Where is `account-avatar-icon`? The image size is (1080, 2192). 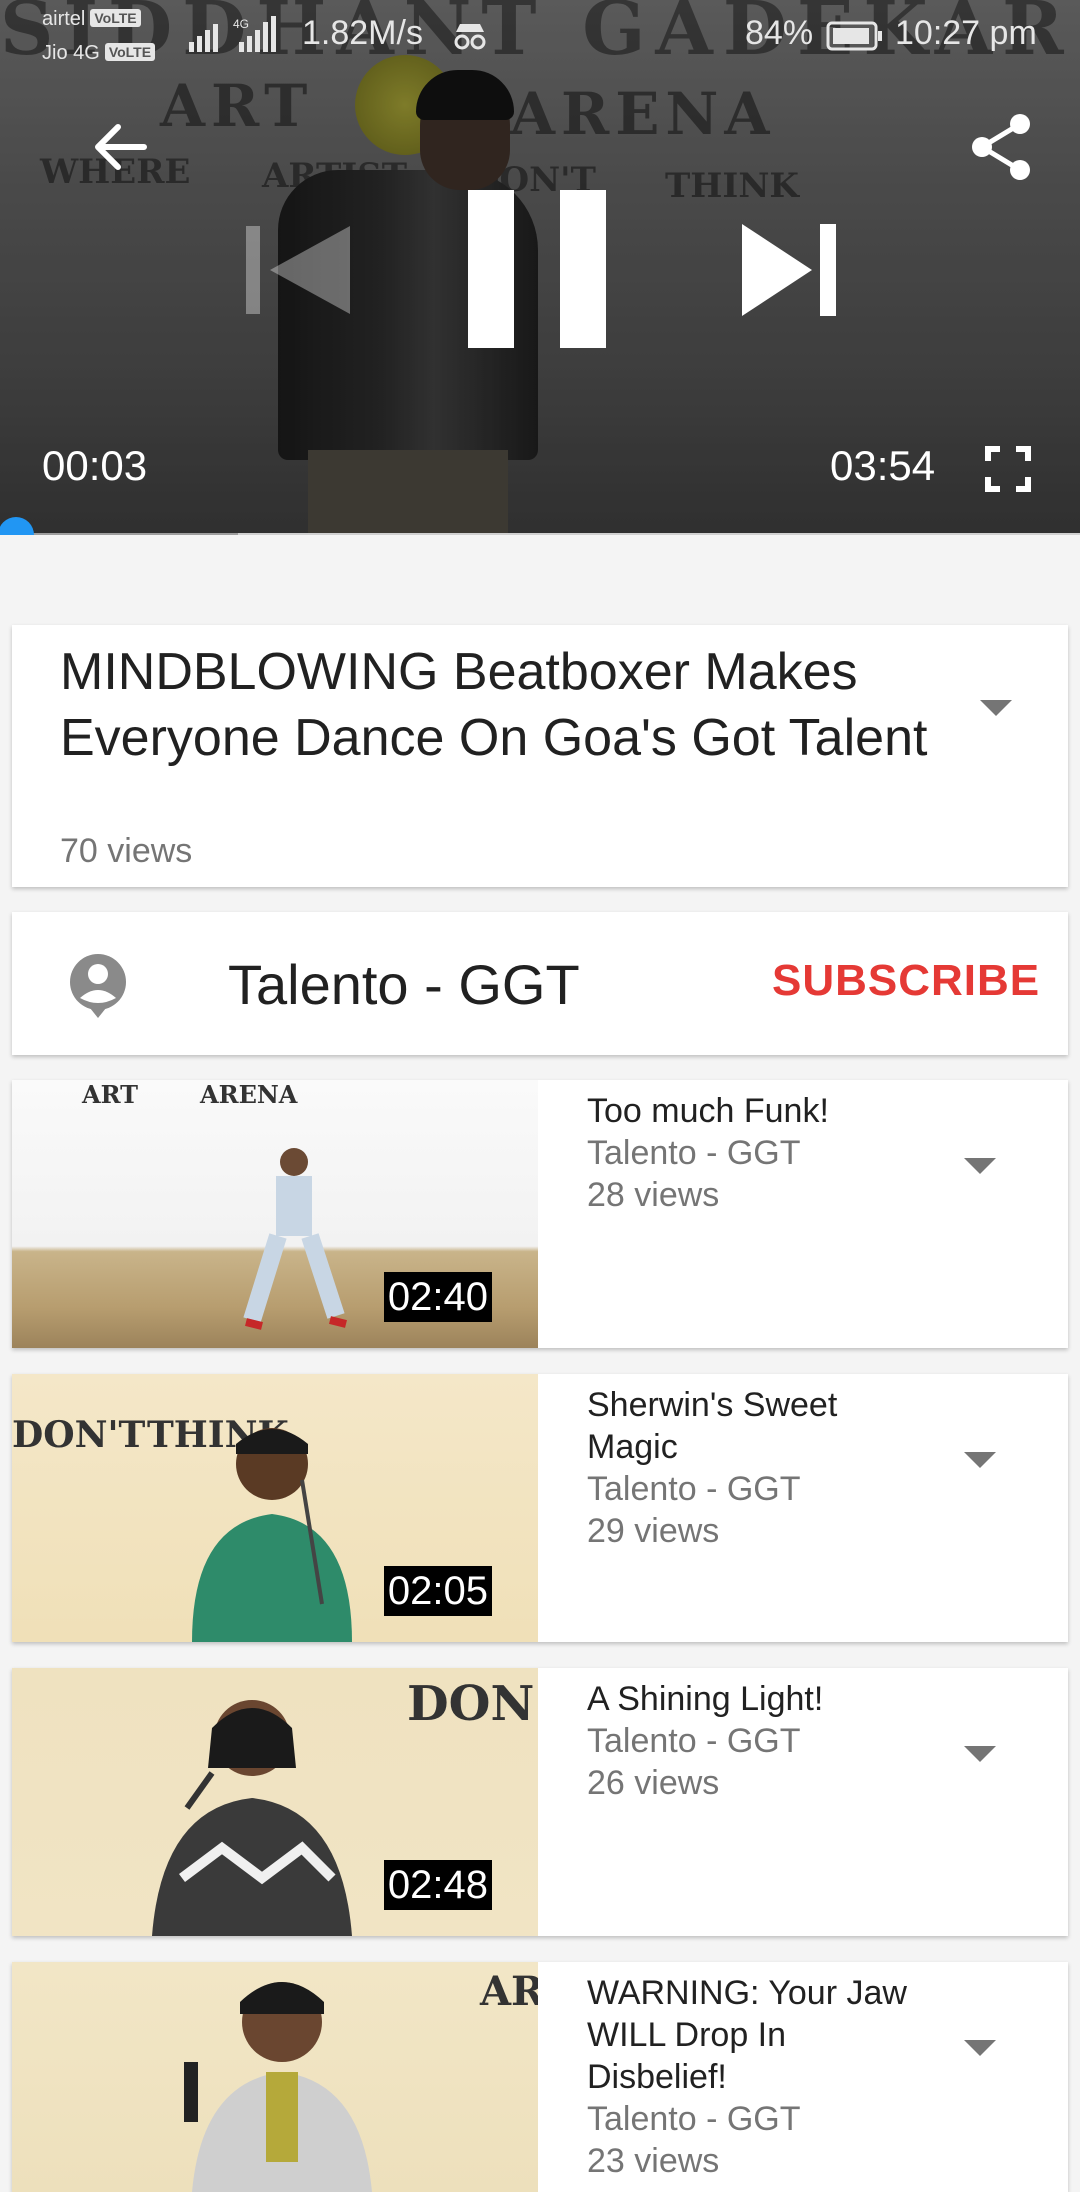
account-avatar-icon is located at coordinates (98, 985).